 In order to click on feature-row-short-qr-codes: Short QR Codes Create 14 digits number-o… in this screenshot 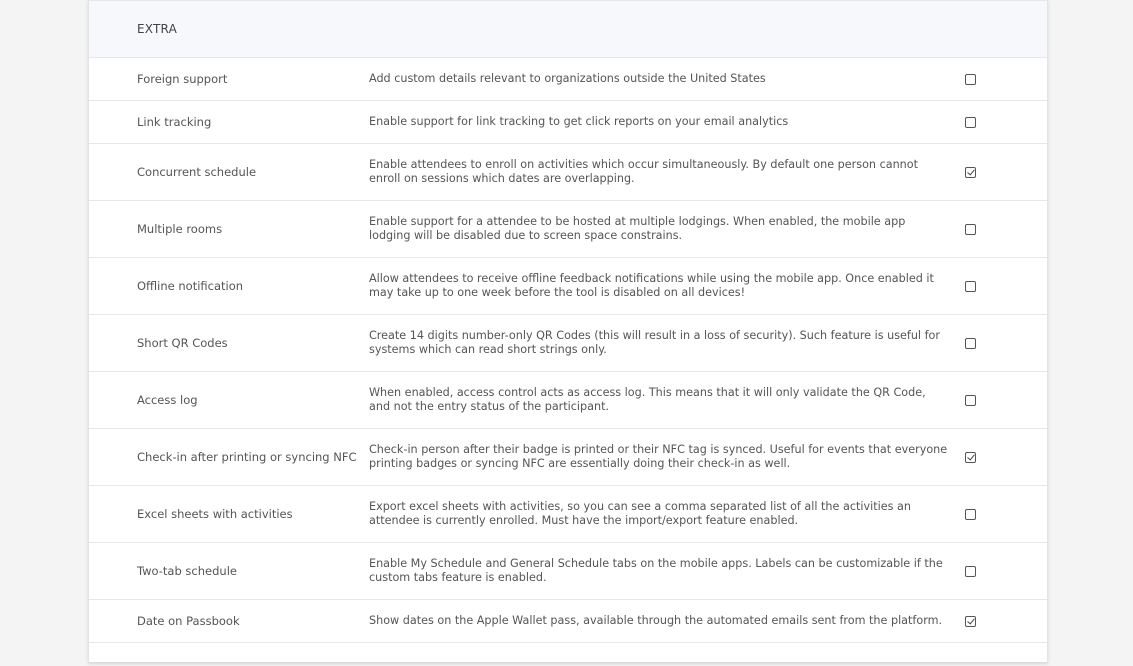, I will do `click(568, 343)`.